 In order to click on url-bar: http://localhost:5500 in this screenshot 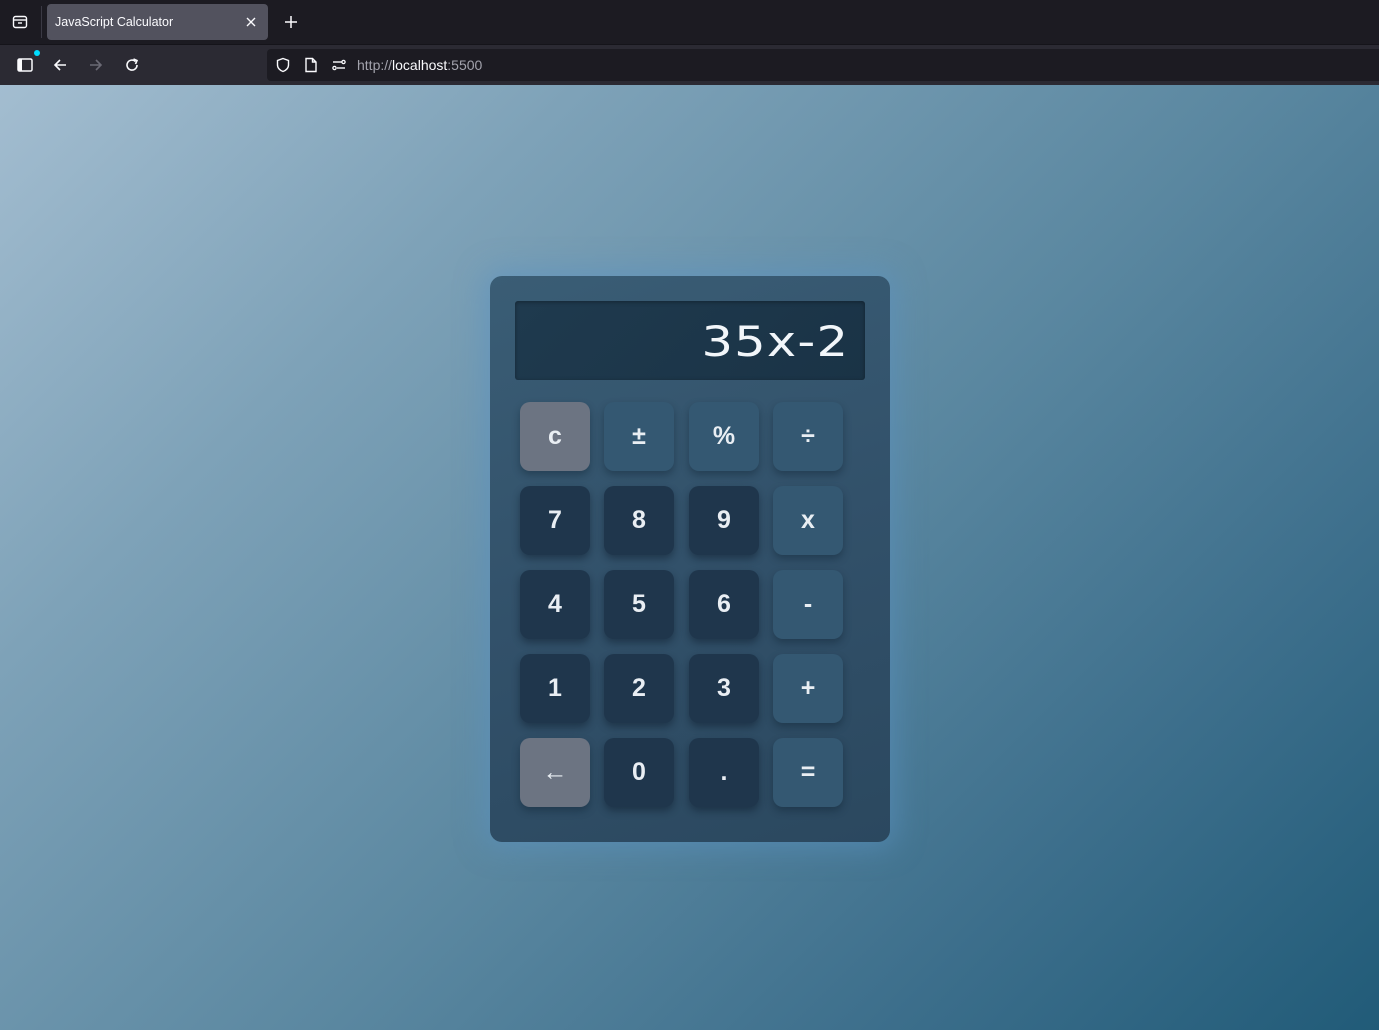, I will do `click(823, 65)`.